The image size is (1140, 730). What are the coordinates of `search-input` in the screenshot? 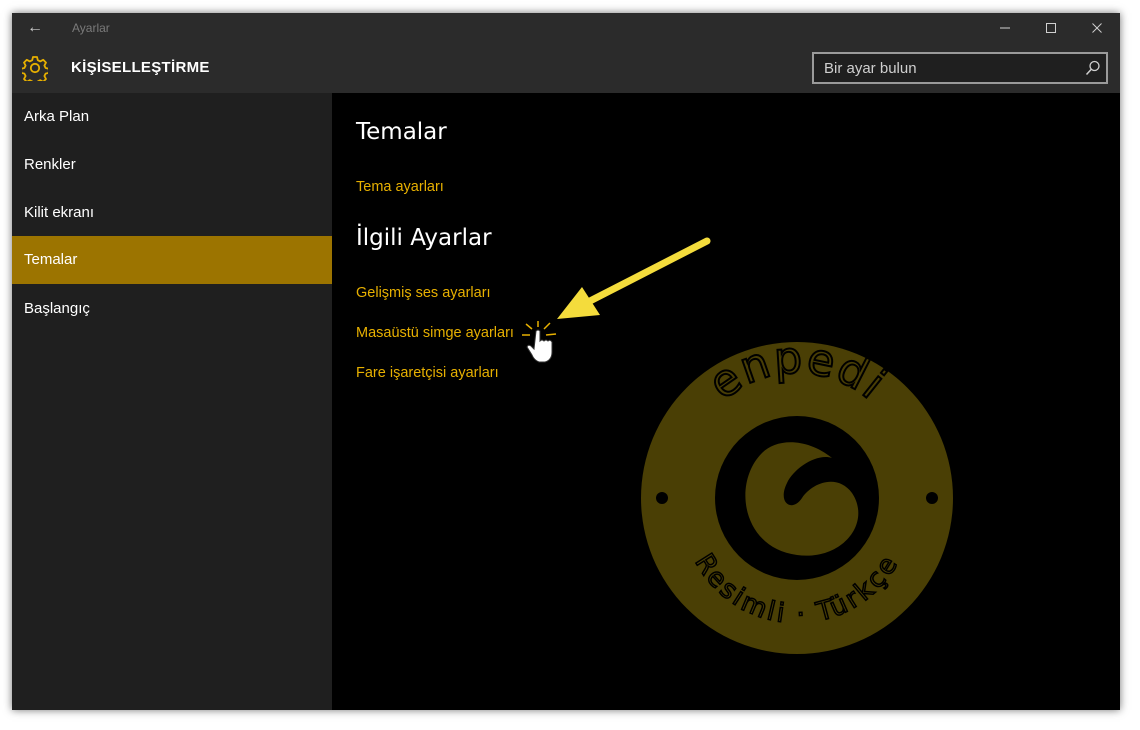 It's located at (949, 68).